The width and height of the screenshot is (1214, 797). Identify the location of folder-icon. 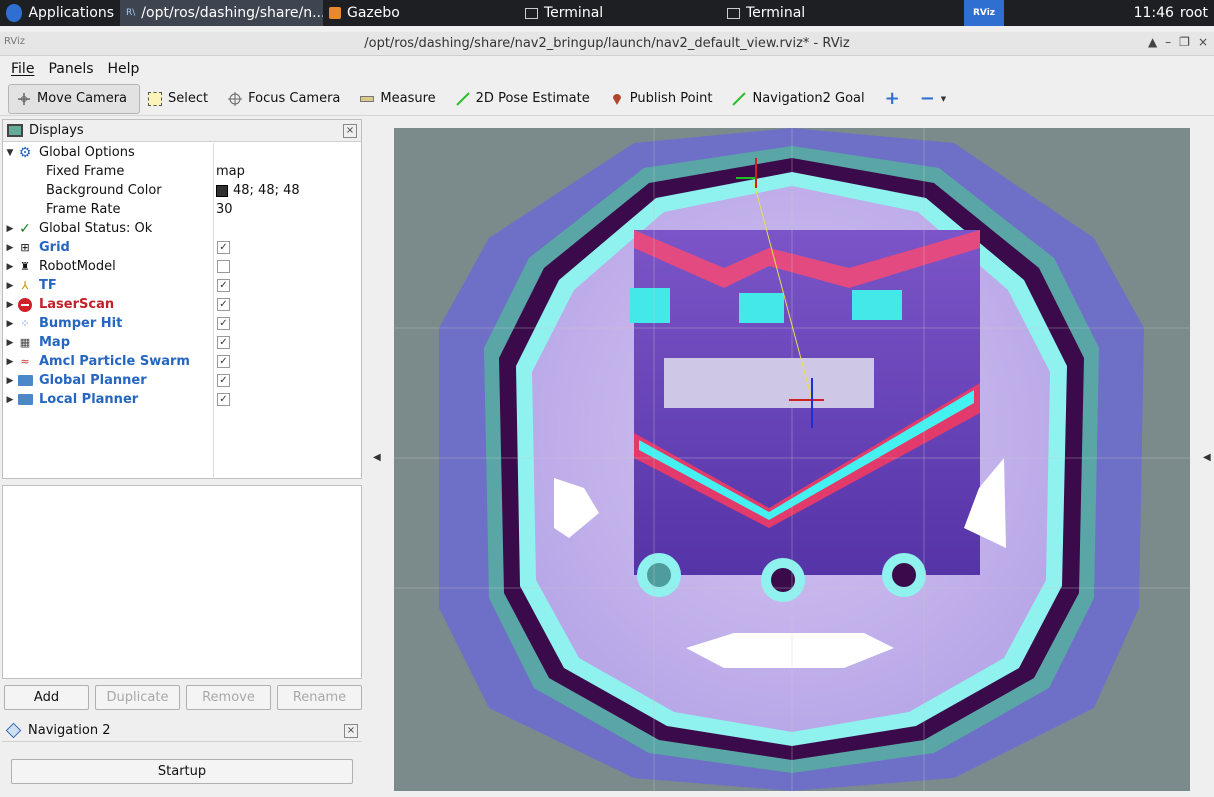
(25, 381).